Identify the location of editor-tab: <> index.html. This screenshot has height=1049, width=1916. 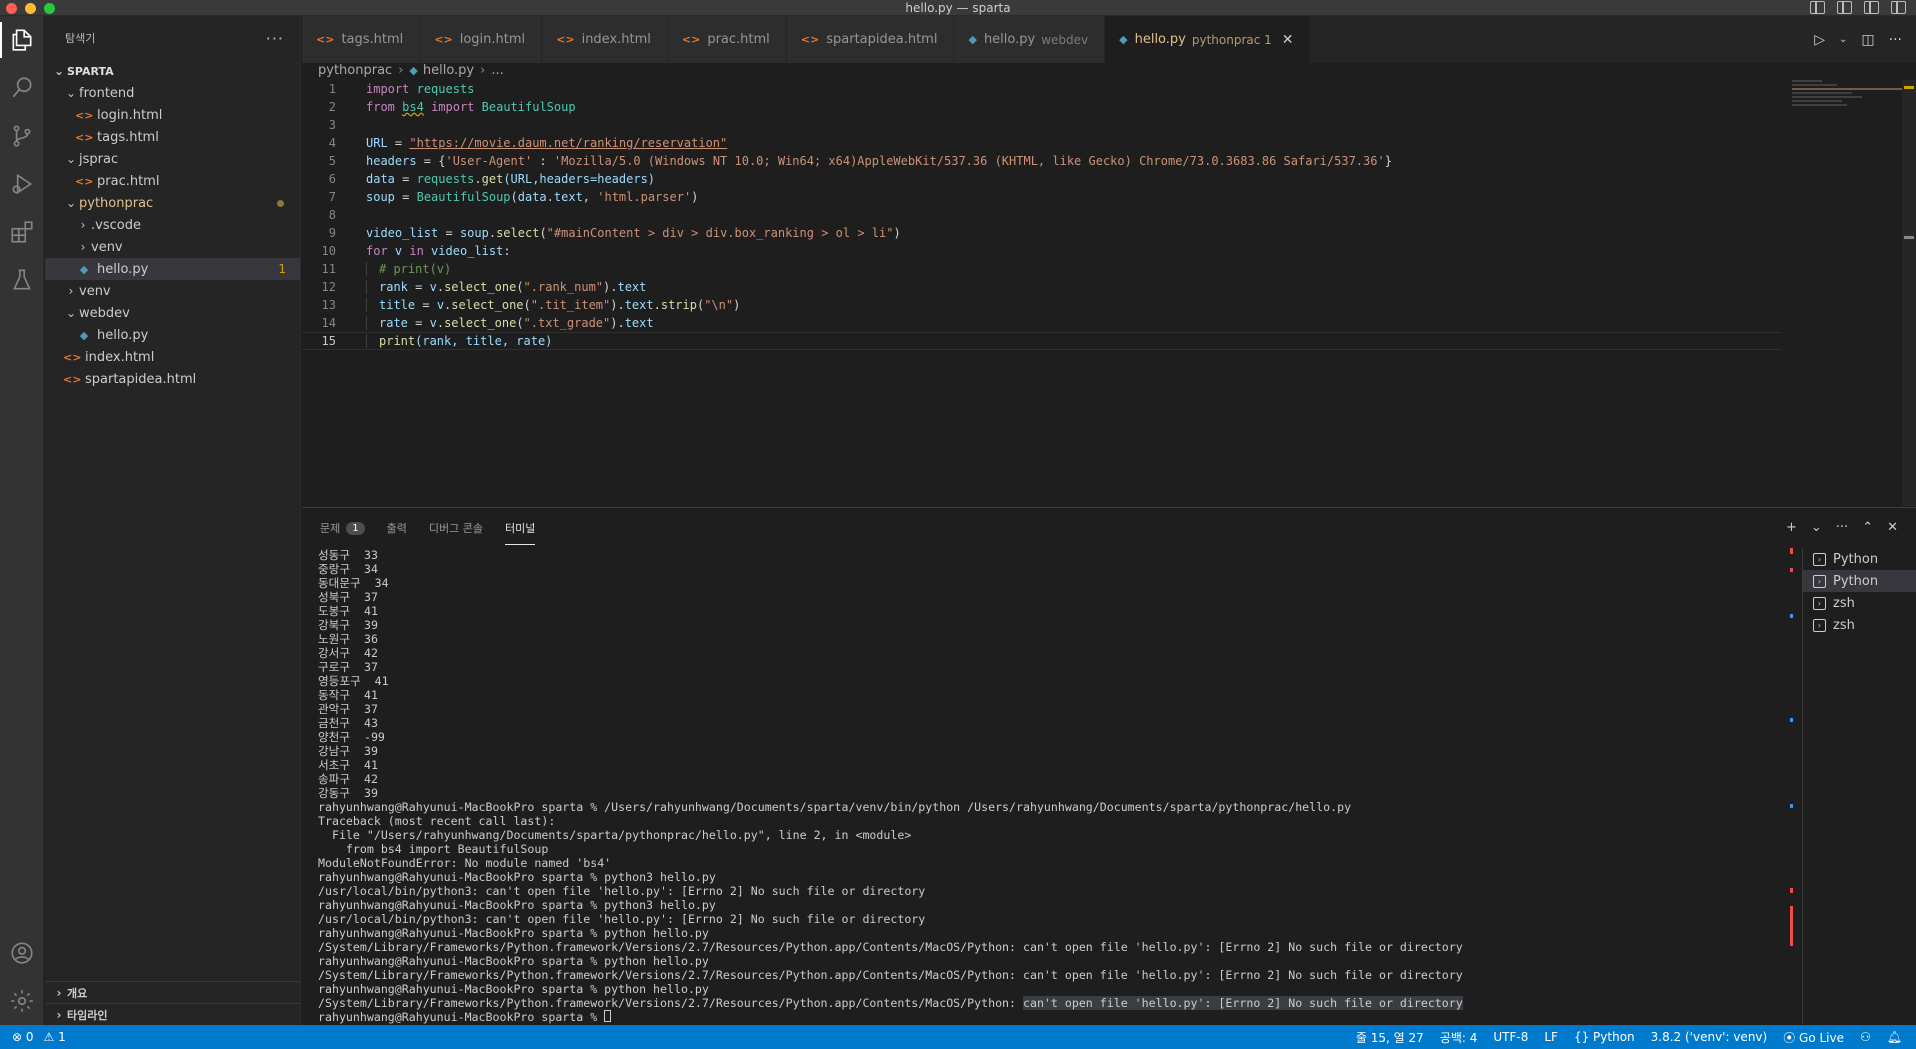
(605, 39).